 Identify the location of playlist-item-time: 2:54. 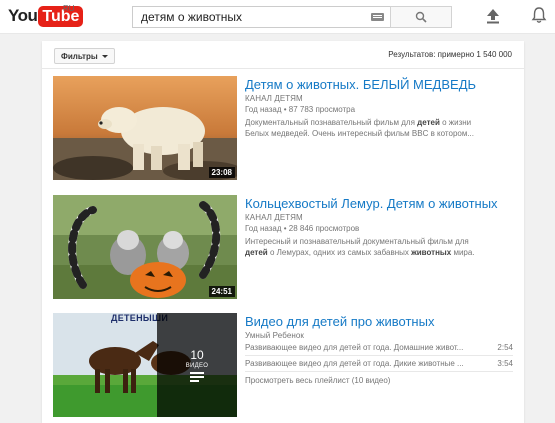
(505, 347).